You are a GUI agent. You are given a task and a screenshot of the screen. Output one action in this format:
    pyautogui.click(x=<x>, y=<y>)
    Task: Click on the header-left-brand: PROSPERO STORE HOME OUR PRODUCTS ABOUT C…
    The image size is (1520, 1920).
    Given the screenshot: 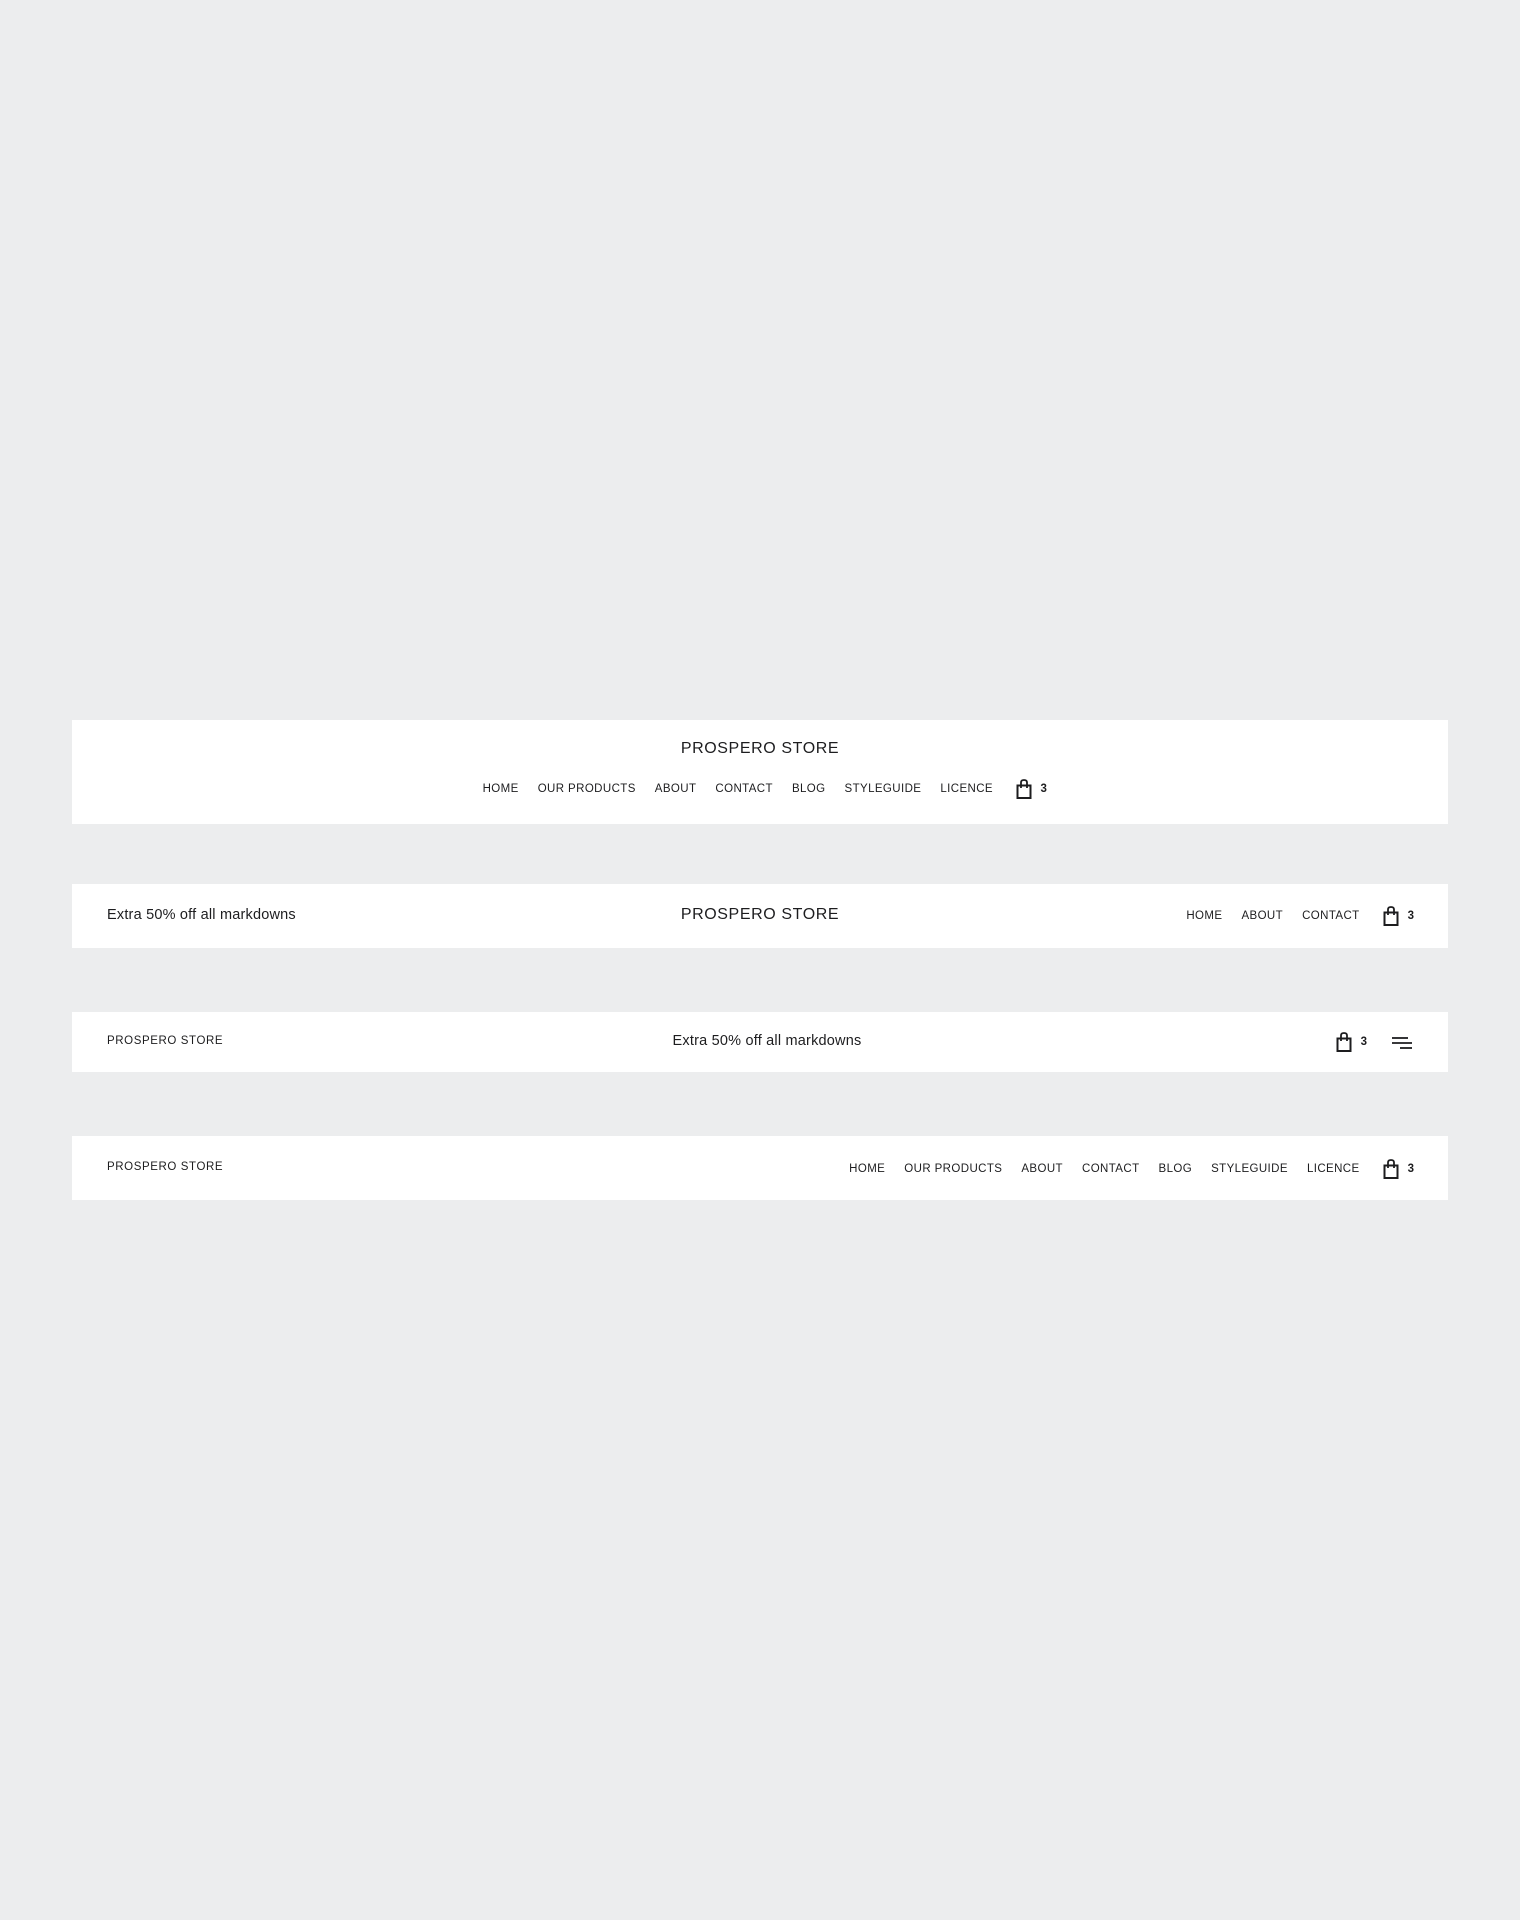 What is the action you would take?
    pyautogui.click(x=760, y=1168)
    